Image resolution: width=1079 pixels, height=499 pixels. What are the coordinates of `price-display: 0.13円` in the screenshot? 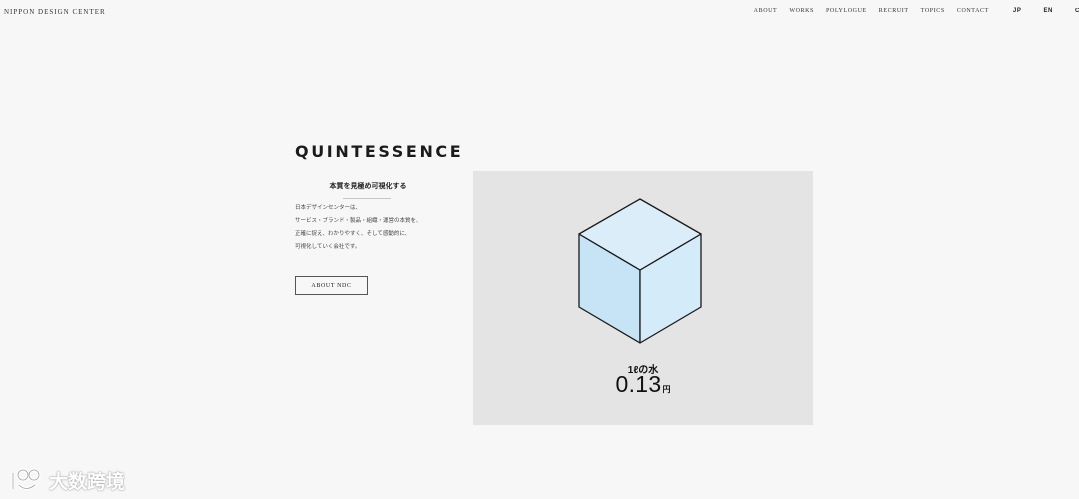 It's located at (643, 384).